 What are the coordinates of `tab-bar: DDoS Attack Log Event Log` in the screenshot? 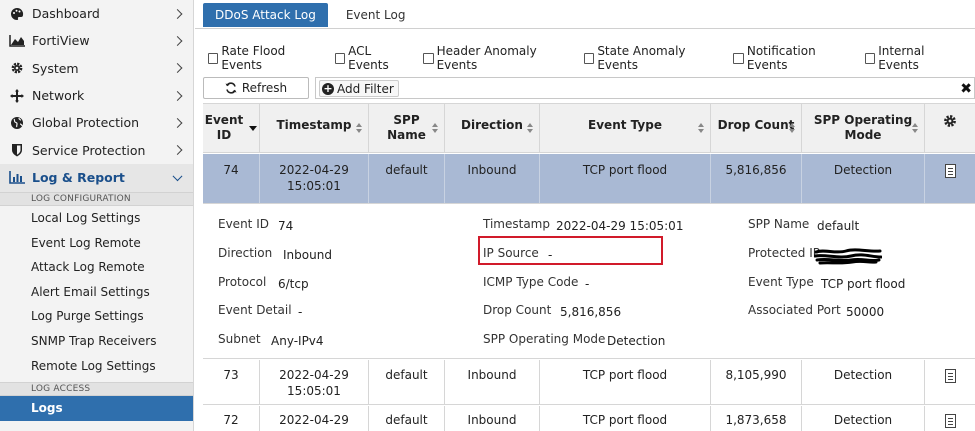 It's located at (310, 15).